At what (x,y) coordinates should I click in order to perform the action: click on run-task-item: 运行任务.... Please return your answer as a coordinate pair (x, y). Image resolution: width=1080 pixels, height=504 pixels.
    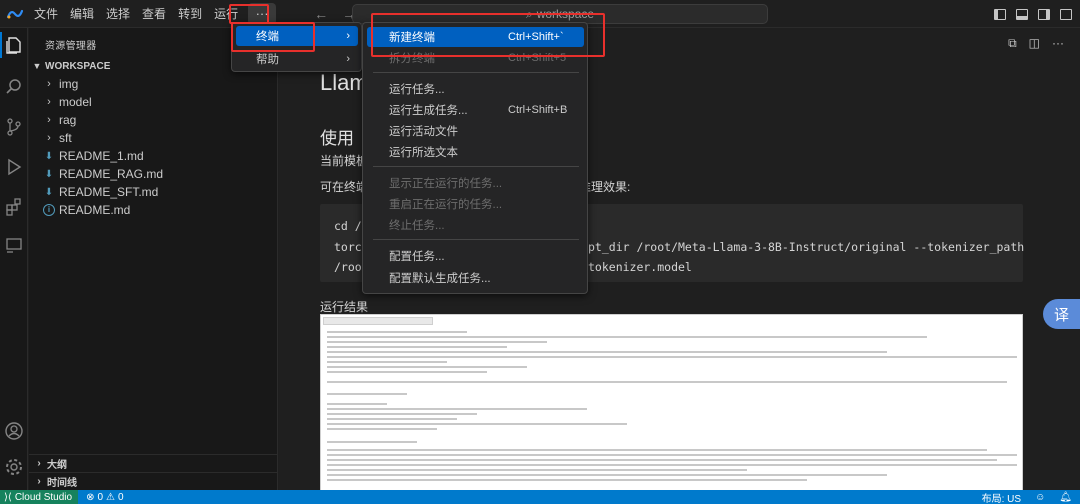
    Looking at the image, I should click on (475, 89).